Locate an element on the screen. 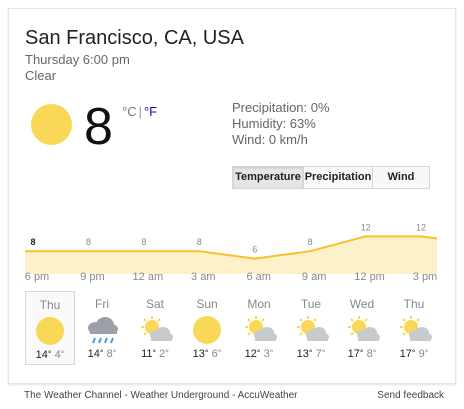 The height and width of the screenshot is (409, 464). forecast-day-temps: 11° 2° is located at coordinates (155, 354).